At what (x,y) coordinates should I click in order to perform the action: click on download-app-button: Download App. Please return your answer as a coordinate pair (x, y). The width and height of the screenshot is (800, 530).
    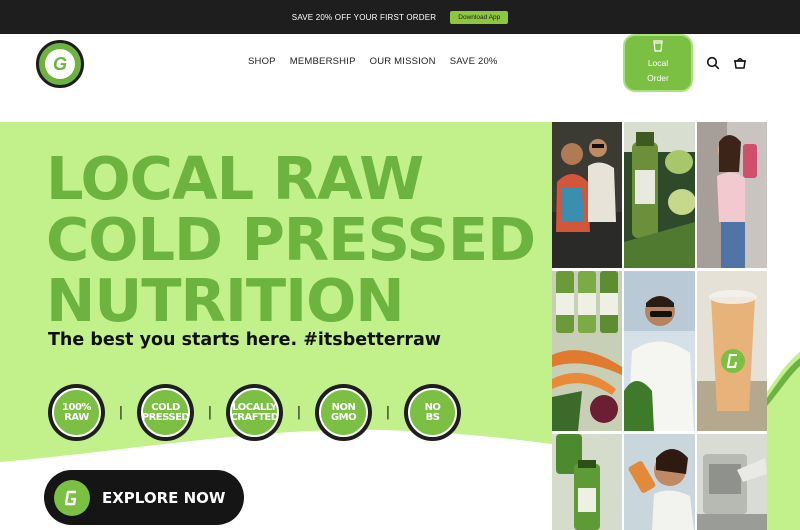
    Looking at the image, I should click on (479, 17).